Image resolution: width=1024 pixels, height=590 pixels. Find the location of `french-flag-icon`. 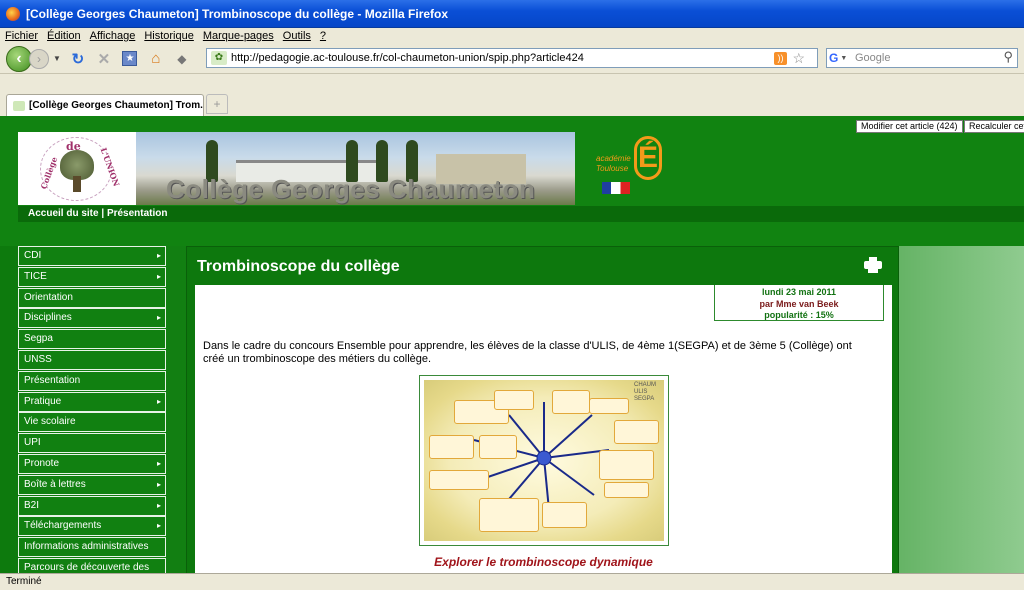

french-flag-icon is located at coordinates (616, 188).